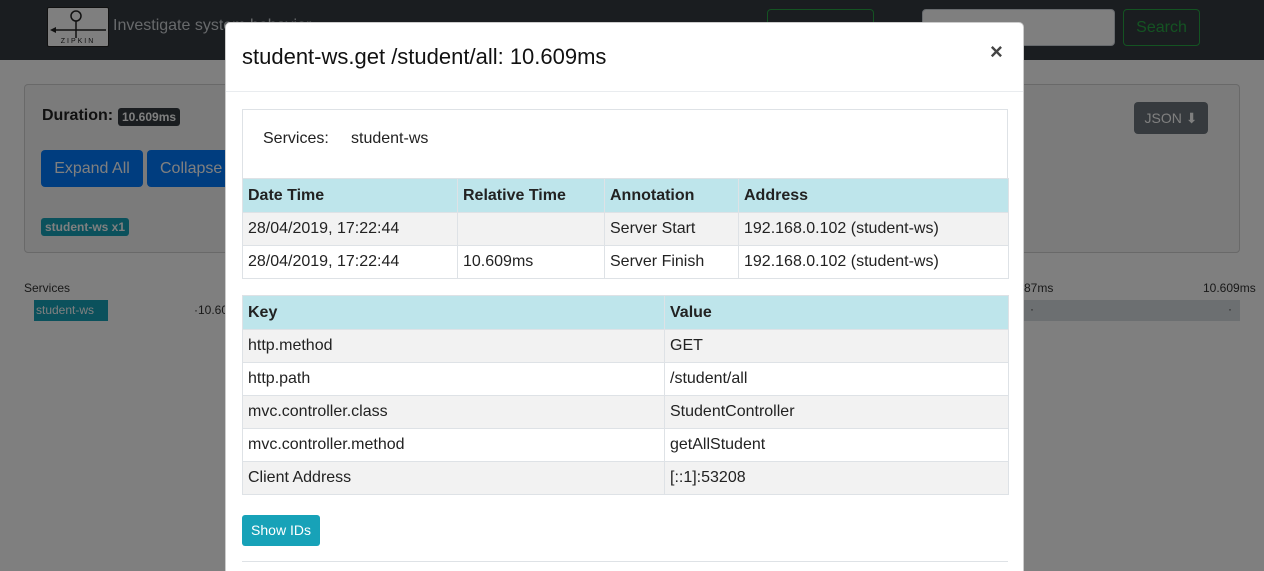 Image resolution: width=1264 pixels, height=571 pixels. I want to click on close-icon: ×, so click(996, 52).